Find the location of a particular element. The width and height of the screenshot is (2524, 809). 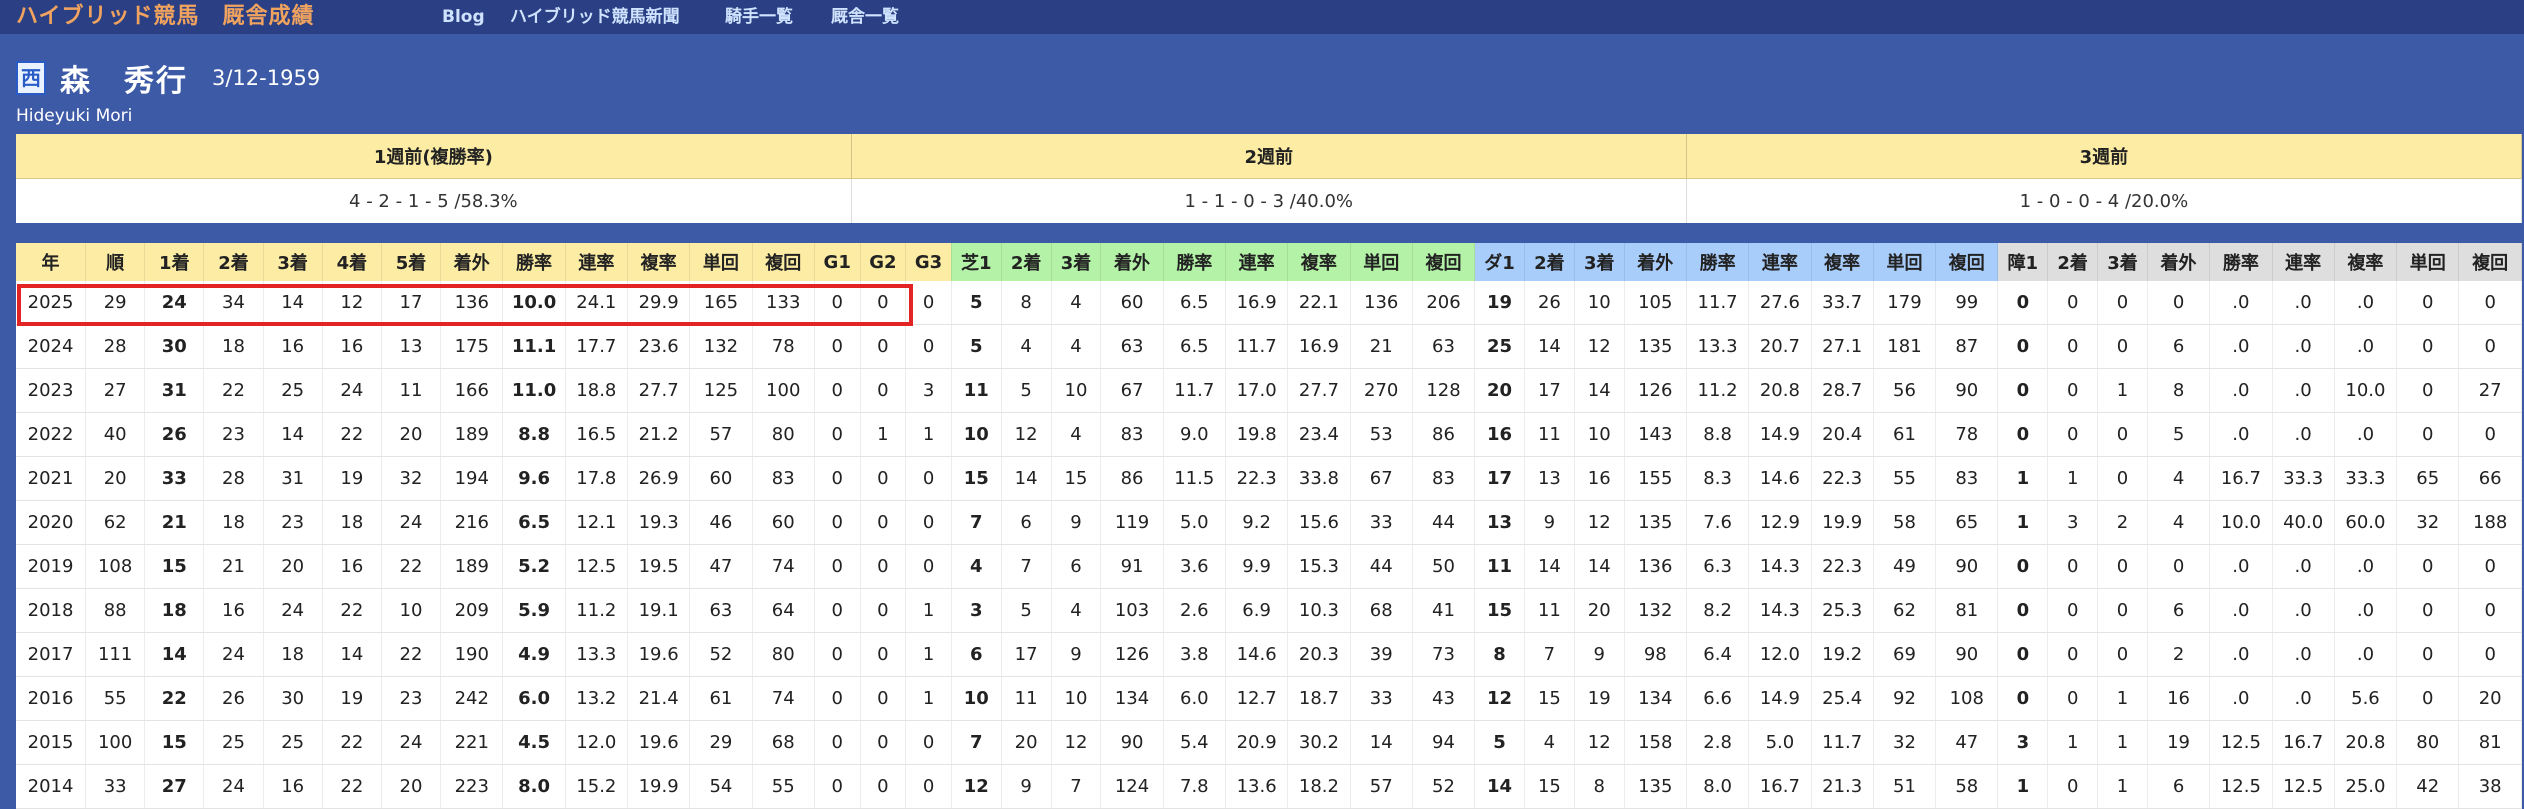

column-header-turf: 2着 is located at coordinates (1026, 262).